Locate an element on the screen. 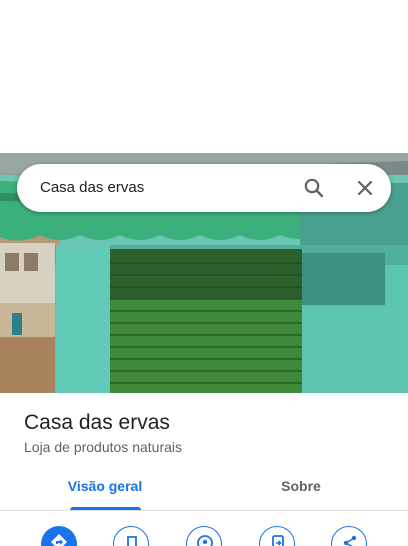  share-button is located at coordinates (349, 536).